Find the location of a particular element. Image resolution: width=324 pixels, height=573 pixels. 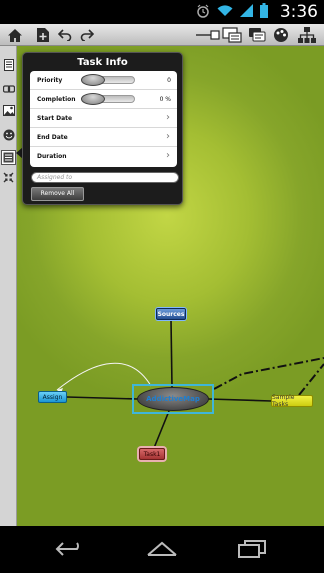

priority-value: 0 is located at coordinates (169, 80).